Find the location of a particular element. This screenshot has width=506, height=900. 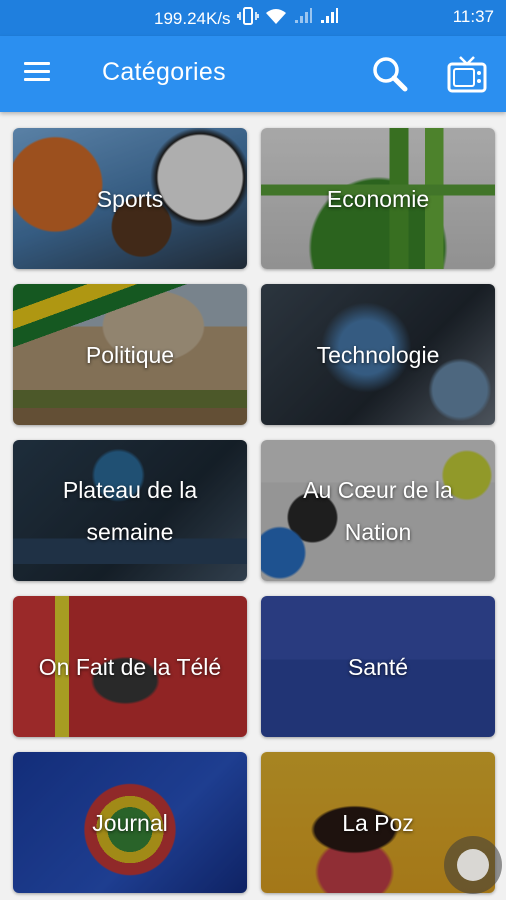

category-card-sports: Sports is located at coordinates (130, 198).